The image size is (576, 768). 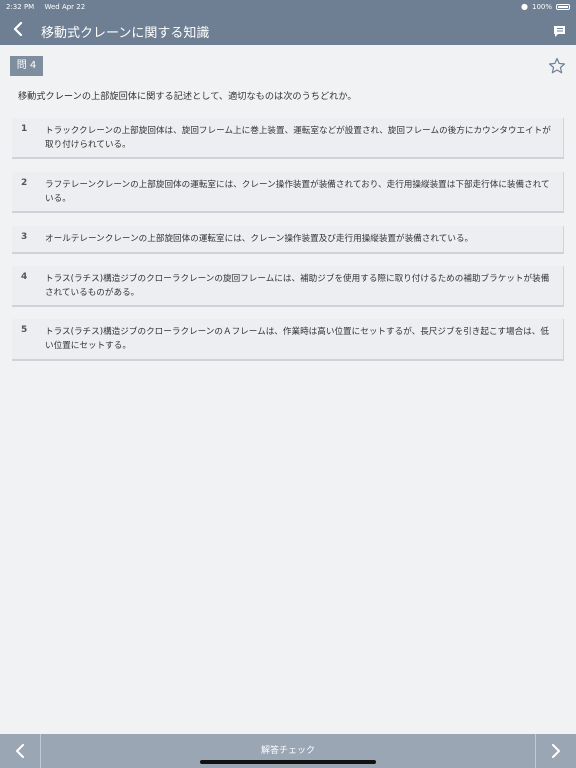 What do you see at coordinates (24, 183) in the screenshot?
I see `option-number: 2` at bounding box center [24, 183].